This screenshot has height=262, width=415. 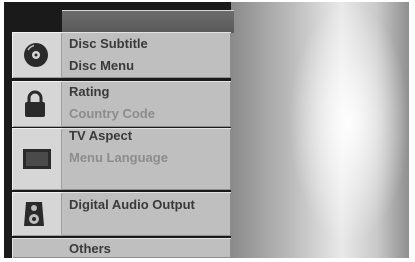 I want to click on title-bar, so click(x=148, y=21).